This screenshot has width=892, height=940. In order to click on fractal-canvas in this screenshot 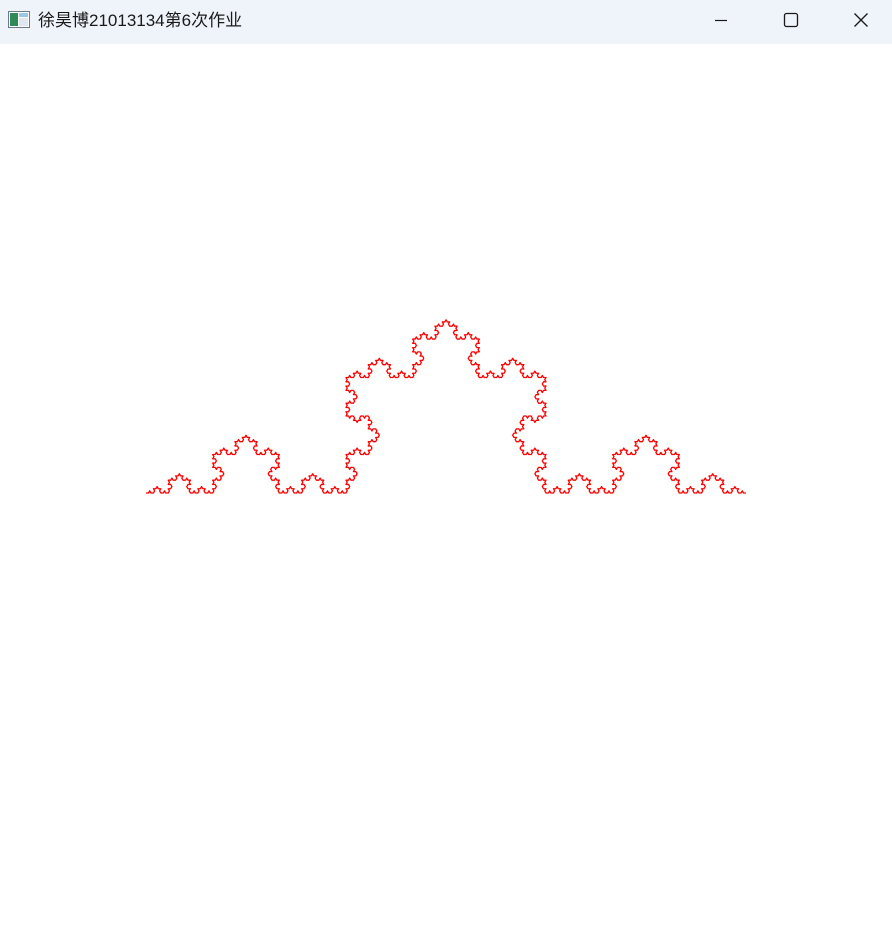, I will do `click(446, 406)`.